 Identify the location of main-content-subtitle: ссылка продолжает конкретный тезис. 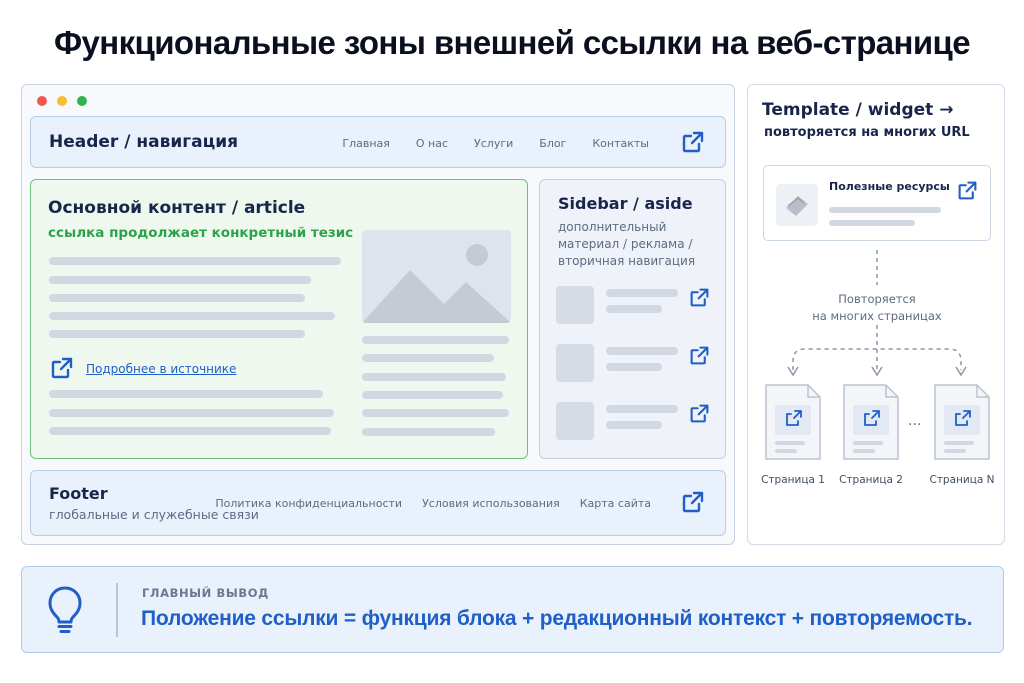
(201, 233).